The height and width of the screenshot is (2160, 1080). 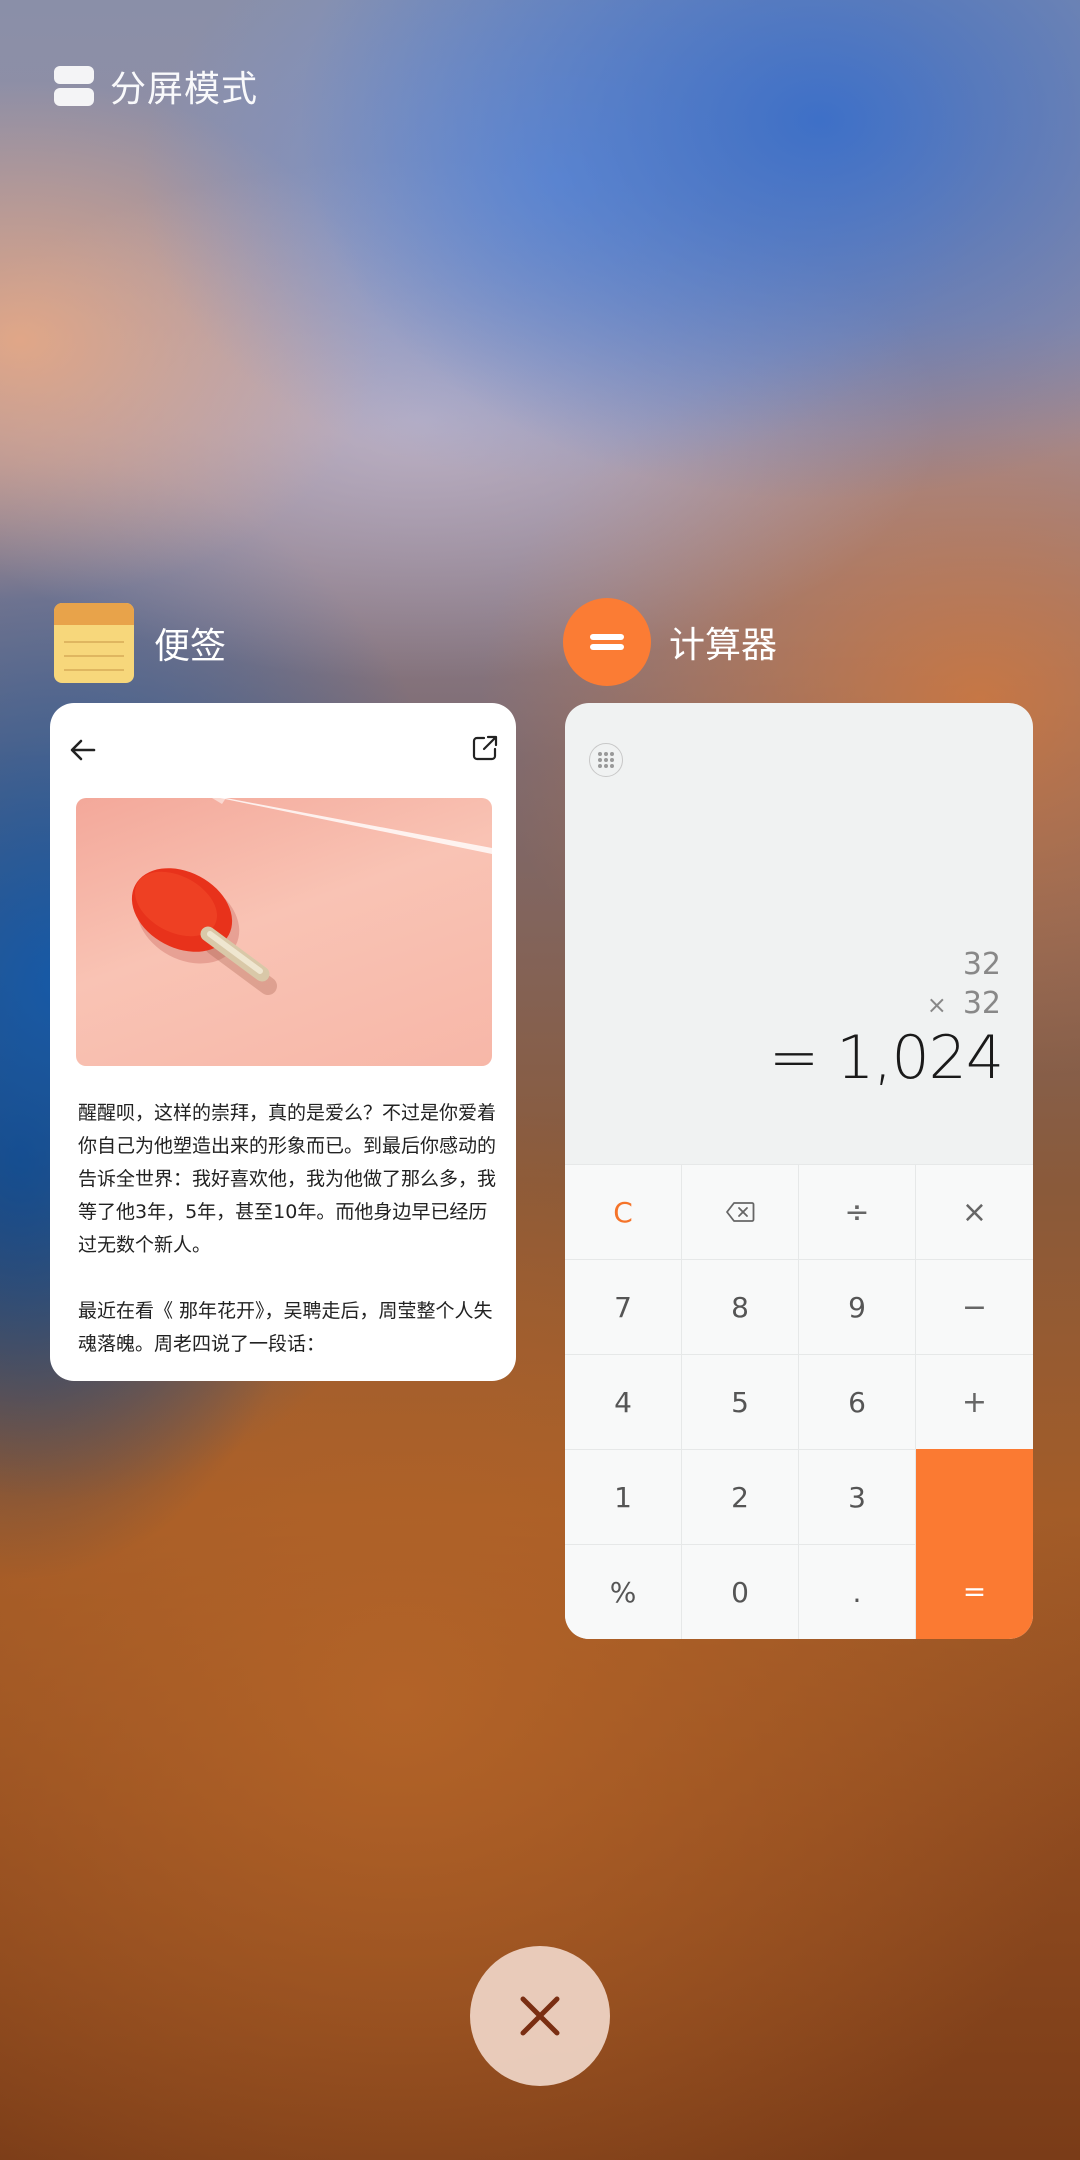 I want to click on digit-6-key: 6, so click(x=857, y=1401).